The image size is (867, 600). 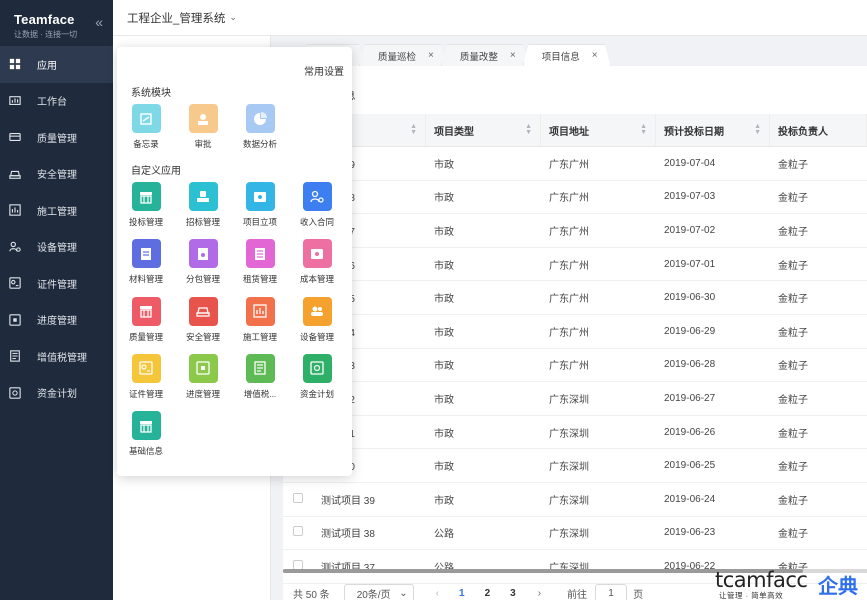 I want to click on wallet-icon, so click(x=317, y=254).